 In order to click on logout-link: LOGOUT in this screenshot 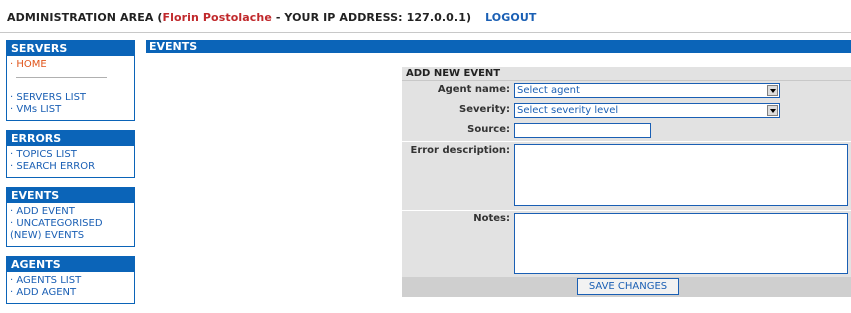, I will do `click(510, 17)`.